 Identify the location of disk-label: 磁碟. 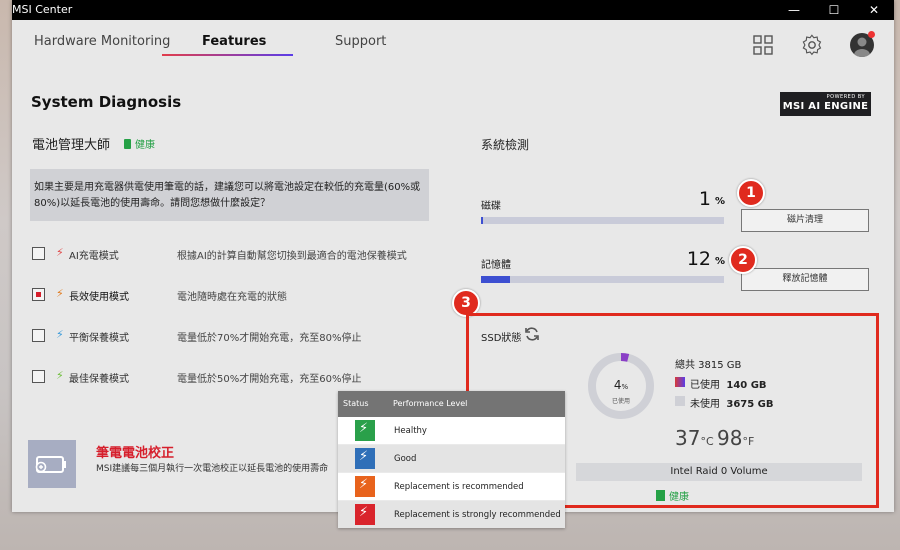
(491, 206).